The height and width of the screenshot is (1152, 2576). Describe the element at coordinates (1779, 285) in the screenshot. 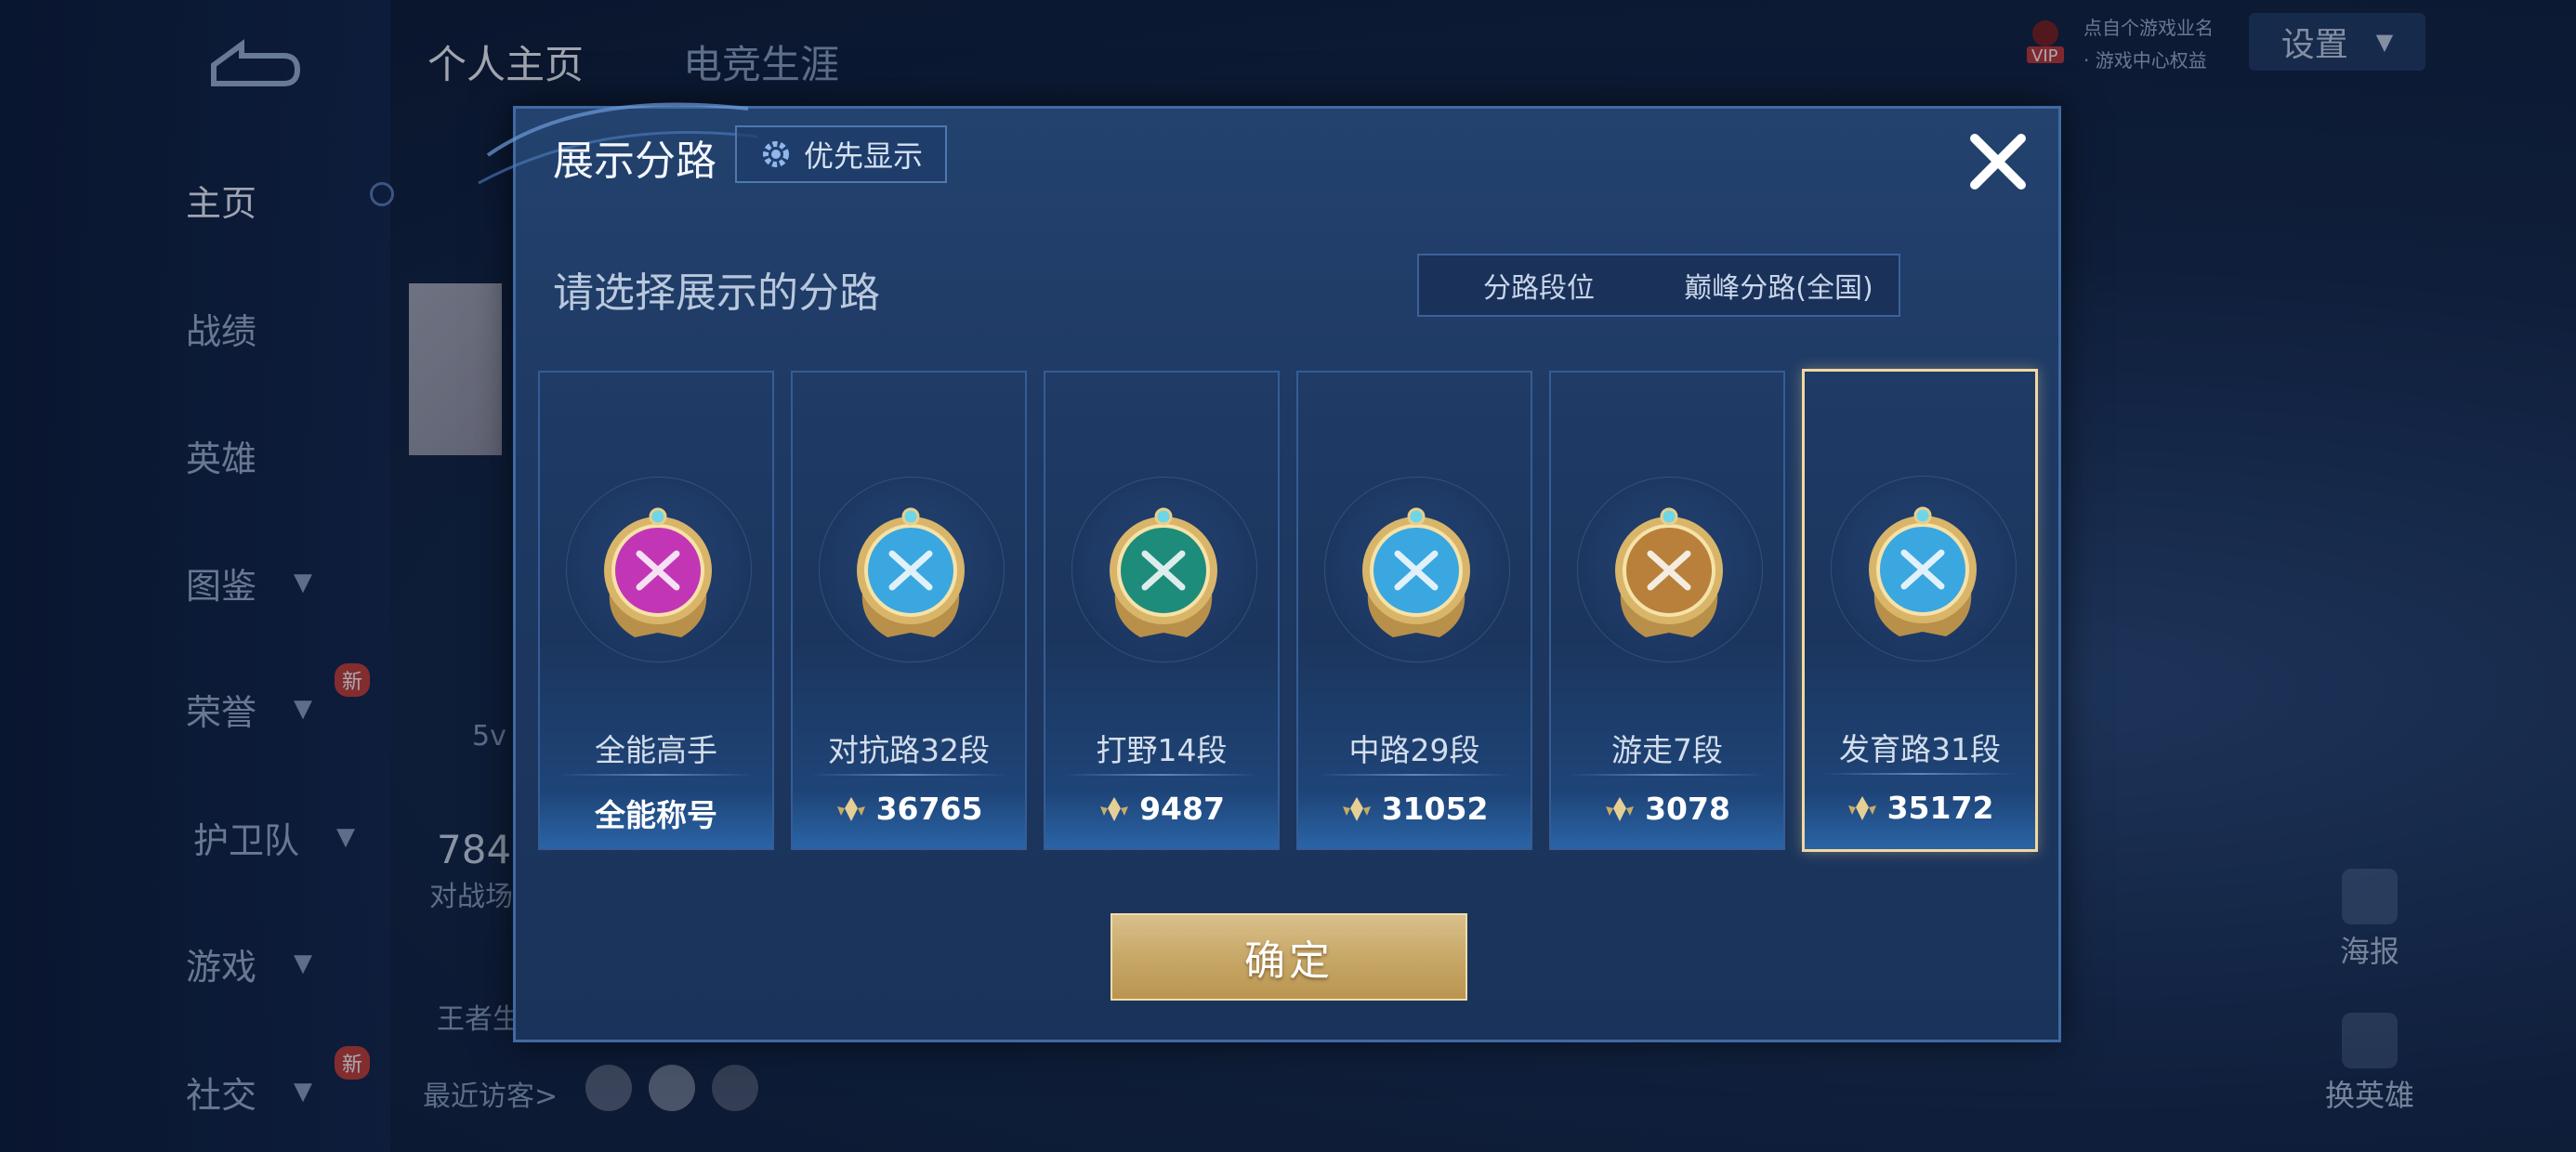

I see `tab-peak-lane-national: 巅峰分路(全国)` at that location.